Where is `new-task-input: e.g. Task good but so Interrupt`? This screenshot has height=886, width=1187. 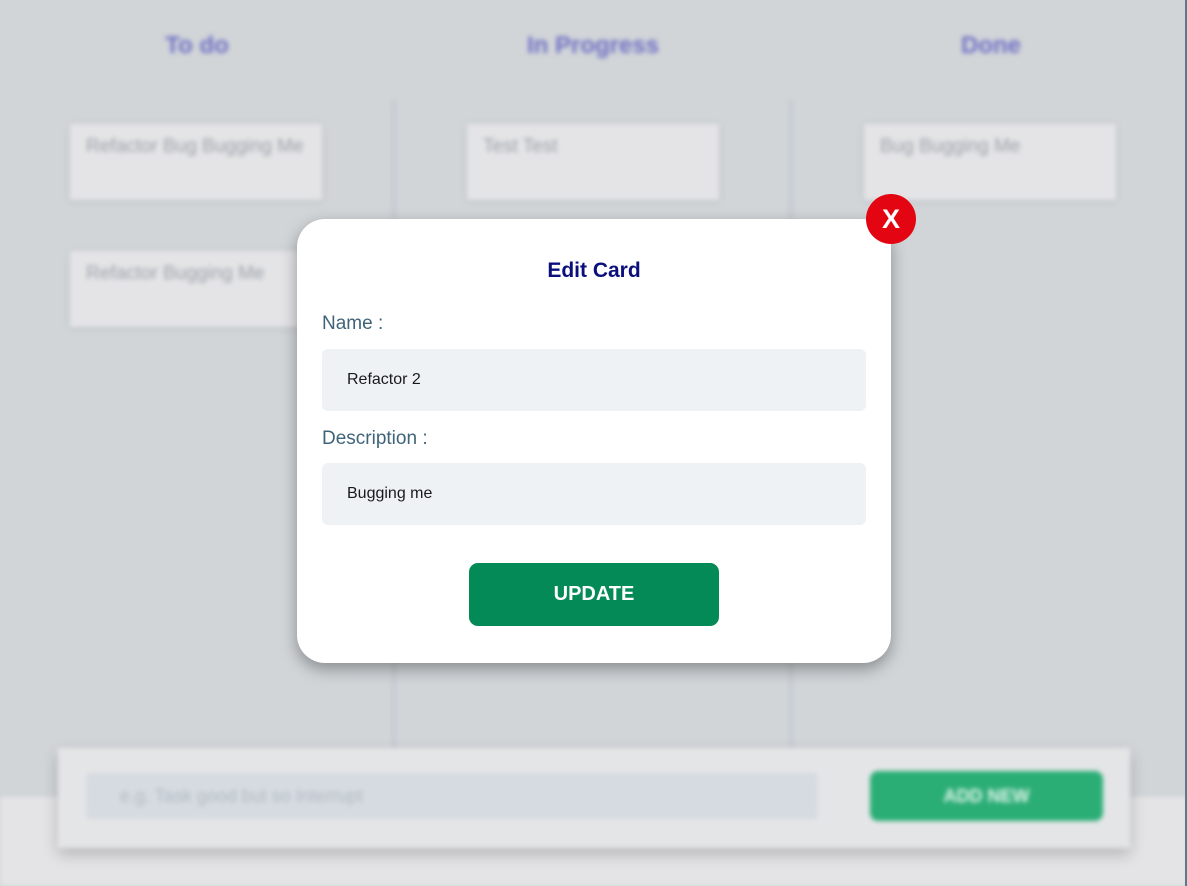 new-task-input: e.g. Task good but so Interrupt is located at coordinates (452, 796).